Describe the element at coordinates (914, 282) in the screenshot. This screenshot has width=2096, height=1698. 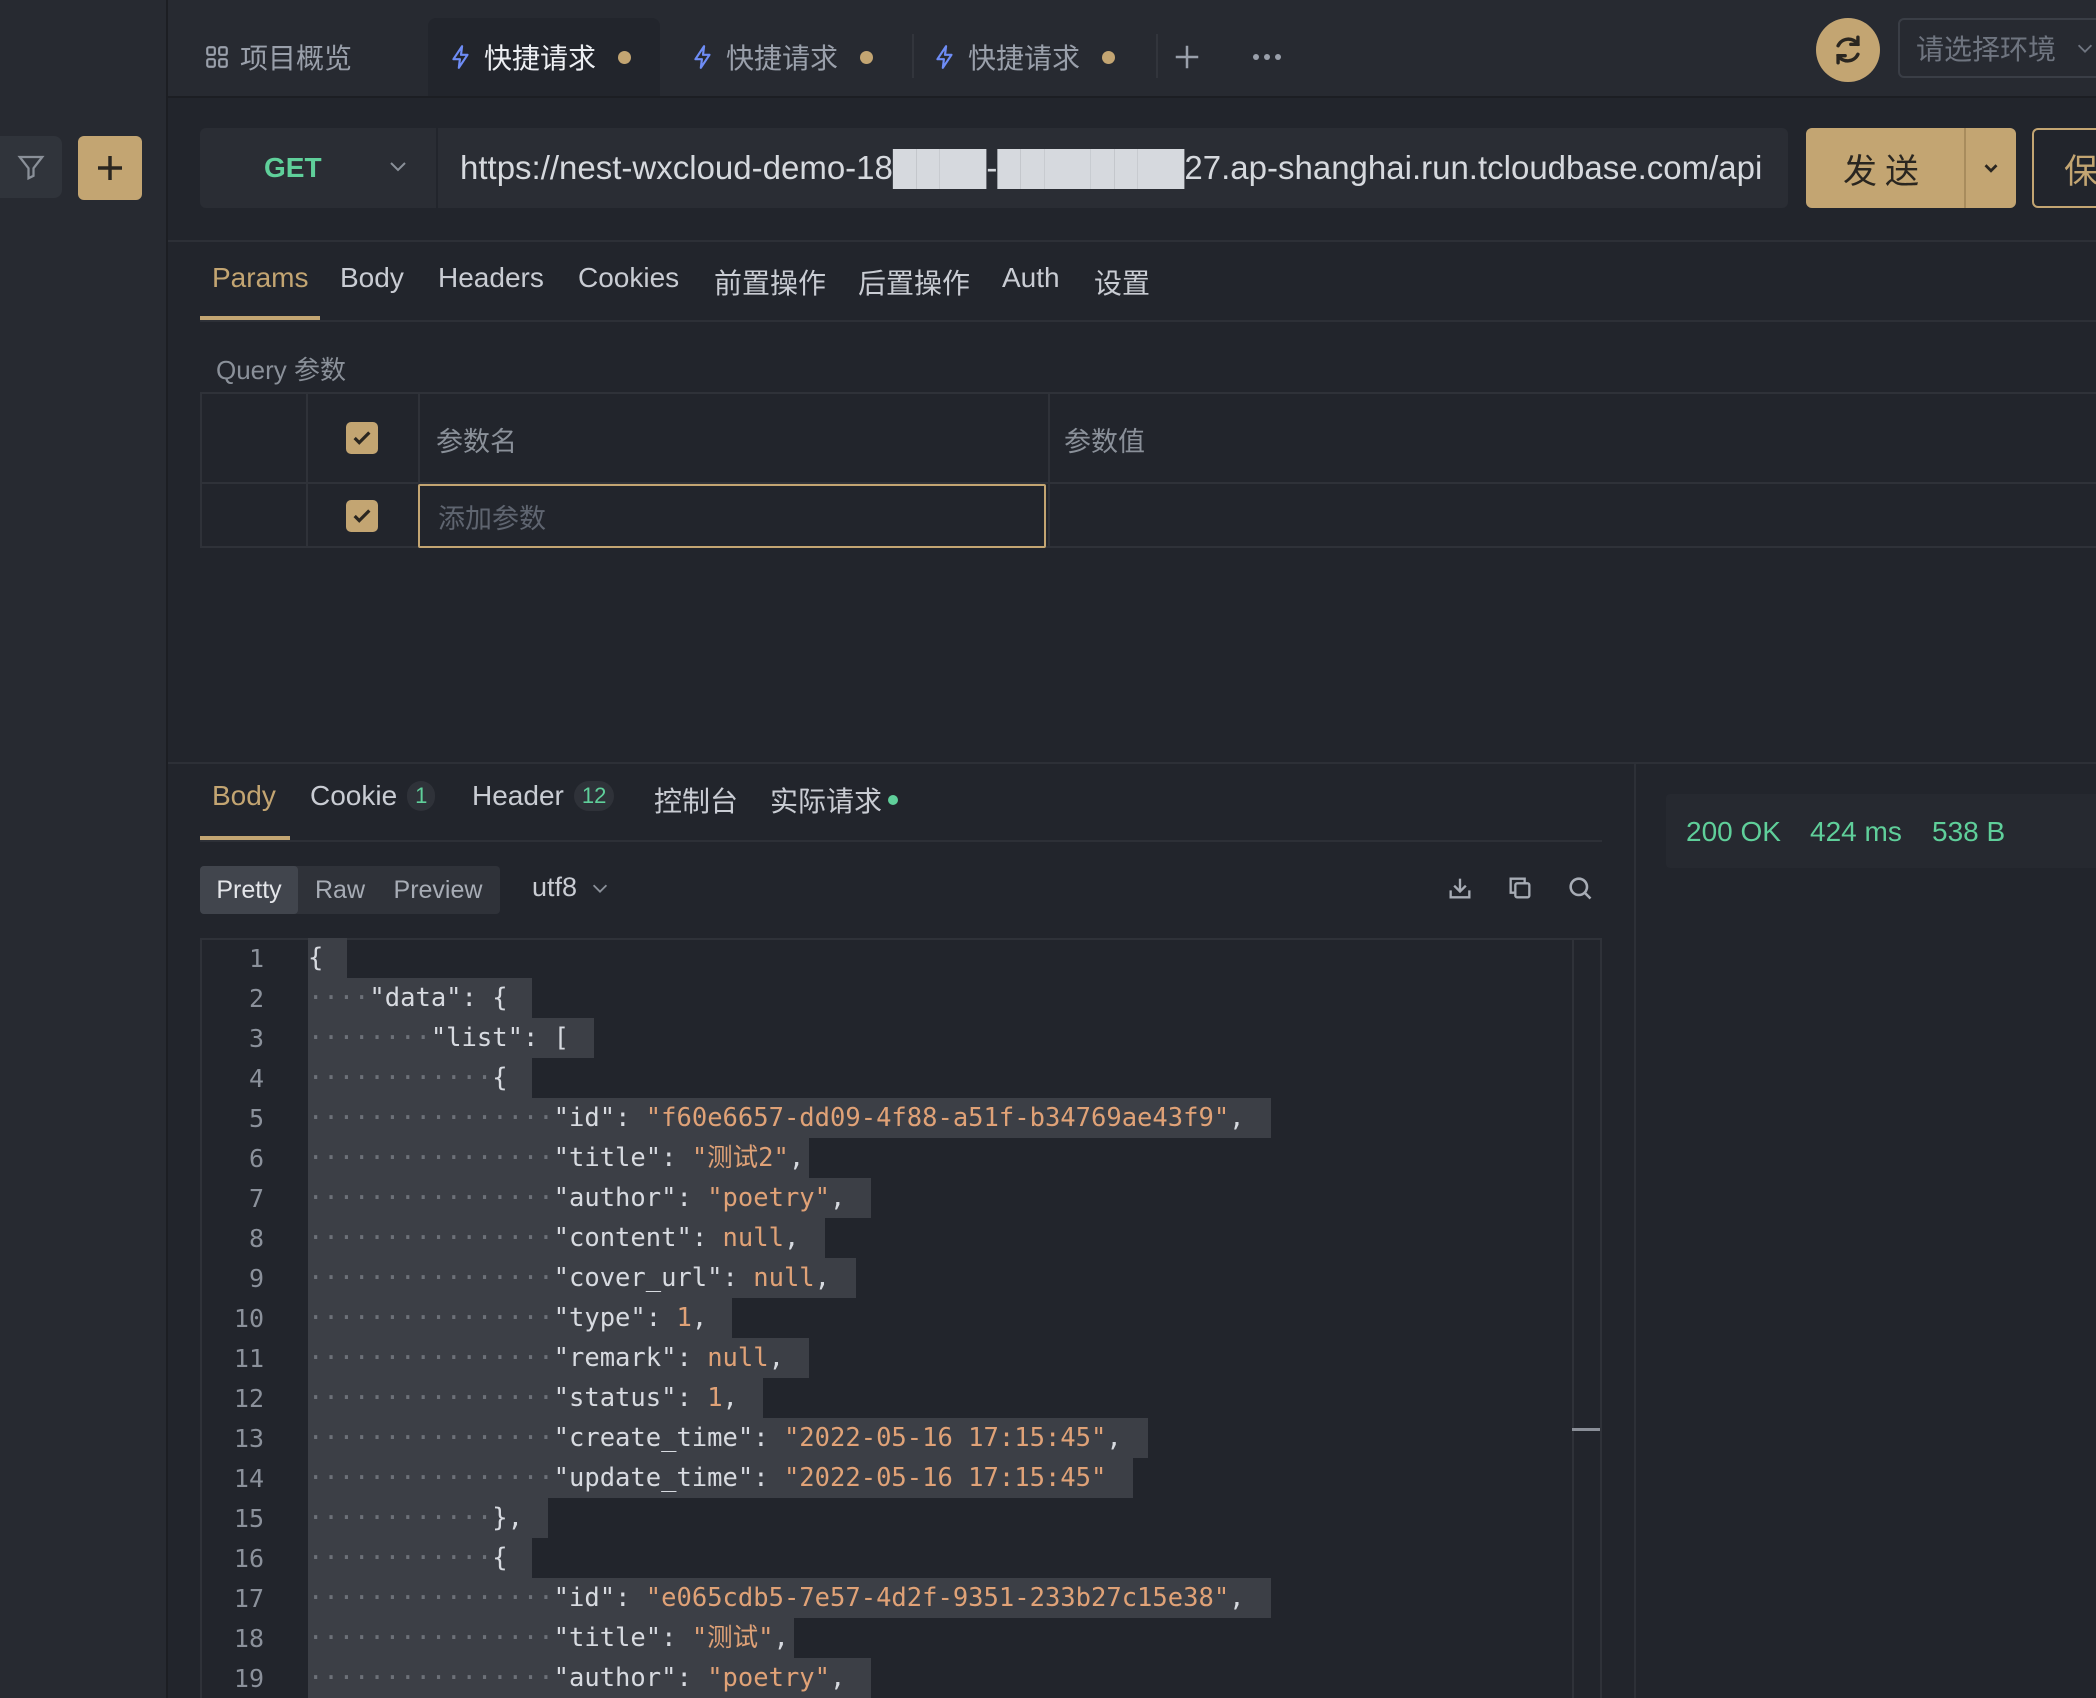
I see `tab-post-actions: 后置操作` at that location.